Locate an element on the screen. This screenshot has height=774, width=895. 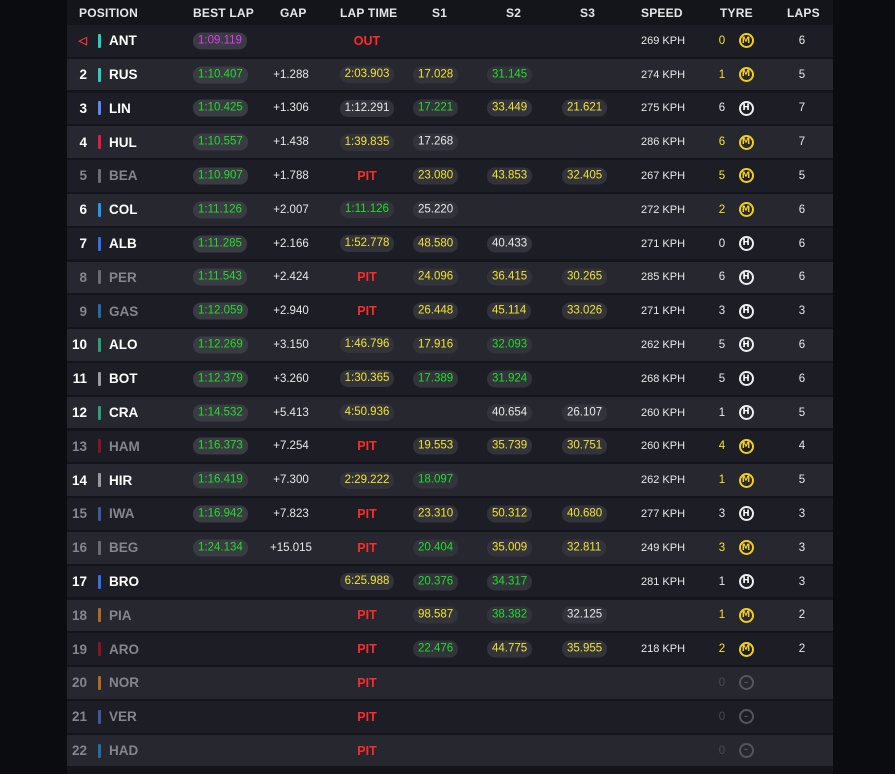
best-lap-cell: 1:14.532 is located at coordinates (221, 413).